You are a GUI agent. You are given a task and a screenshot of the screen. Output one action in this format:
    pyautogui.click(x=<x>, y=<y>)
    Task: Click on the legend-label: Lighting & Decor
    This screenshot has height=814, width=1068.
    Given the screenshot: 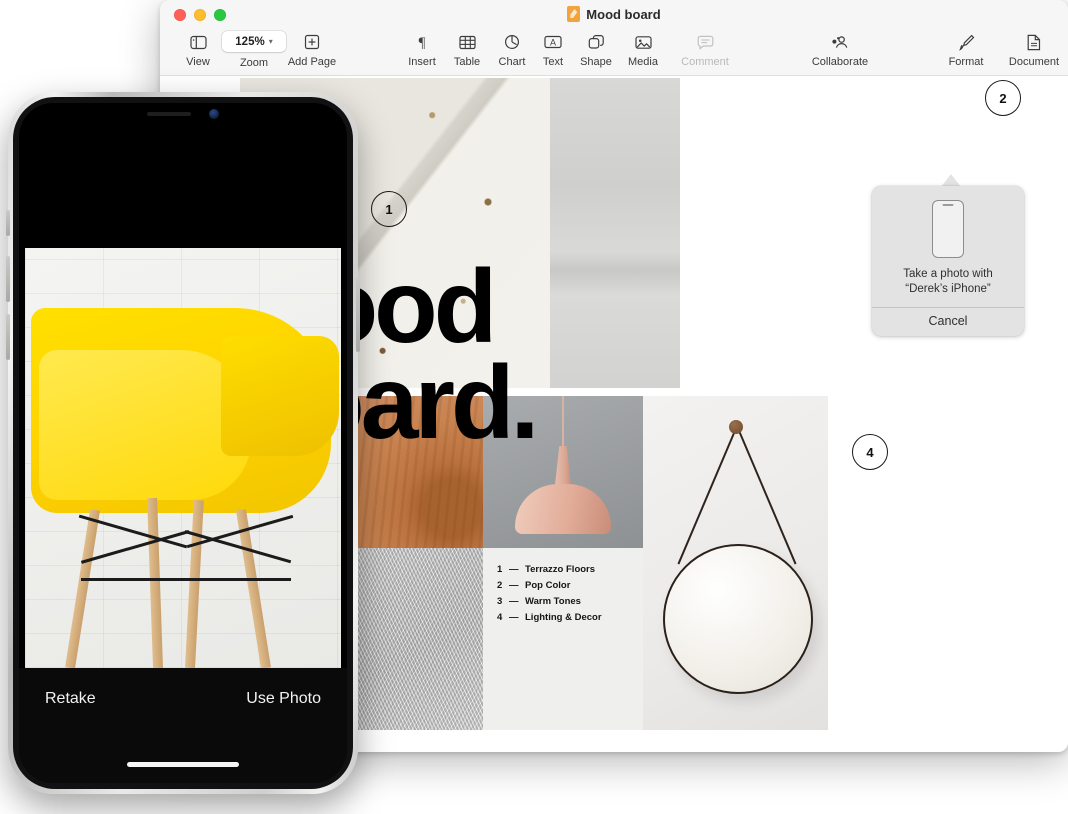 What is the action you would take?
    pyautogui.click(x=563, y=617)
    